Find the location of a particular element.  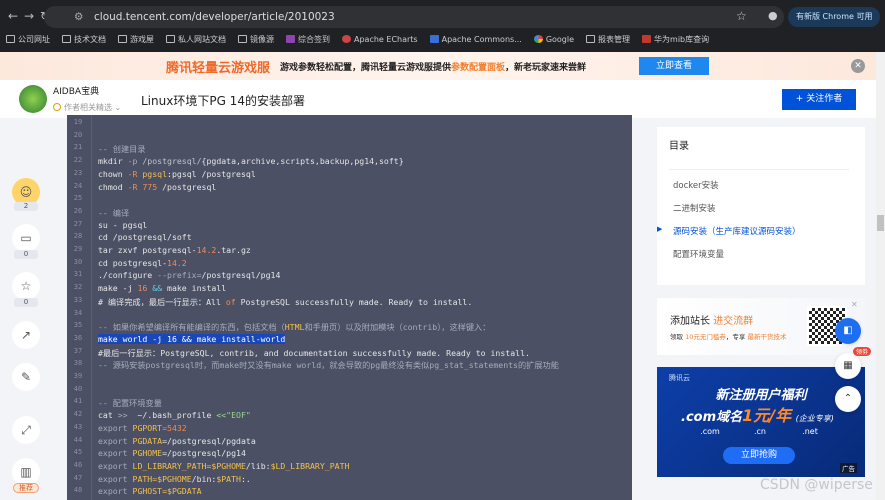

code-token: $PATH is located at coordinates (228, 478).